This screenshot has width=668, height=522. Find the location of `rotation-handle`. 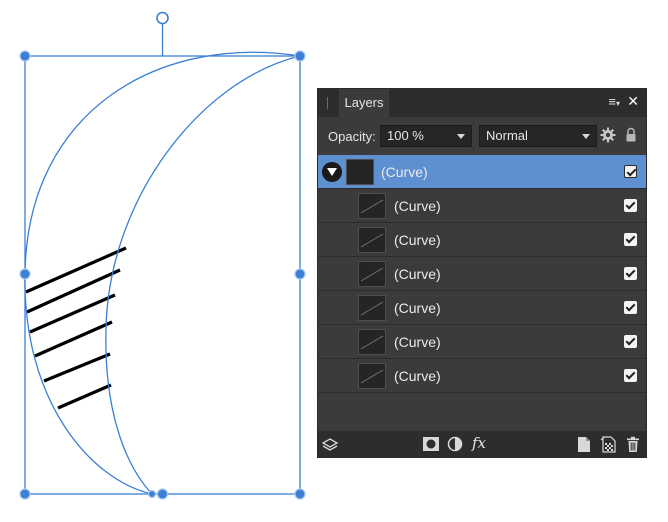

rotation-handle is located at coordinates (162, 18).